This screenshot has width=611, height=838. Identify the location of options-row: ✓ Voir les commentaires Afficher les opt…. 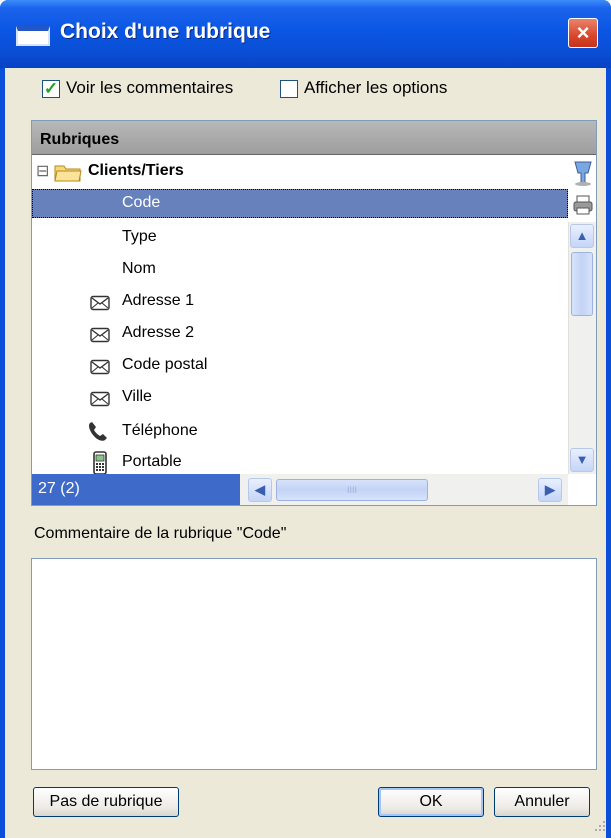
(310, 89).